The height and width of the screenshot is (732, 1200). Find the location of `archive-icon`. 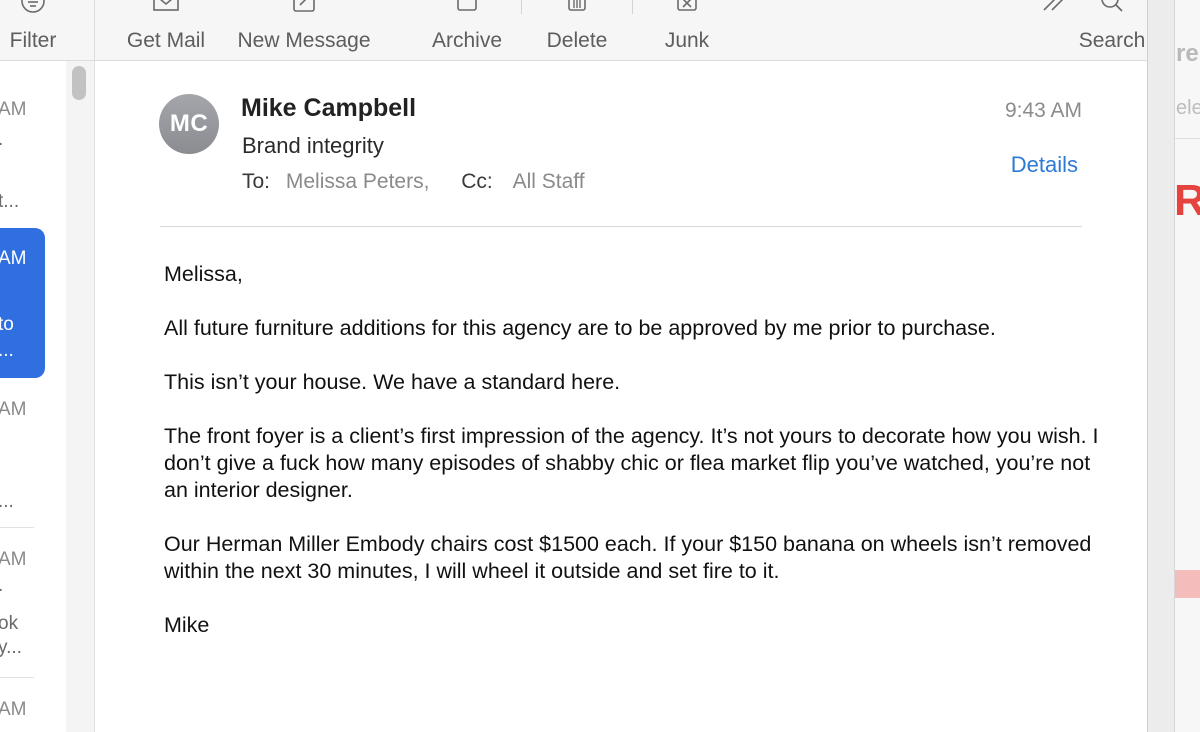

archive-icon is located at coordinates (467, 9).